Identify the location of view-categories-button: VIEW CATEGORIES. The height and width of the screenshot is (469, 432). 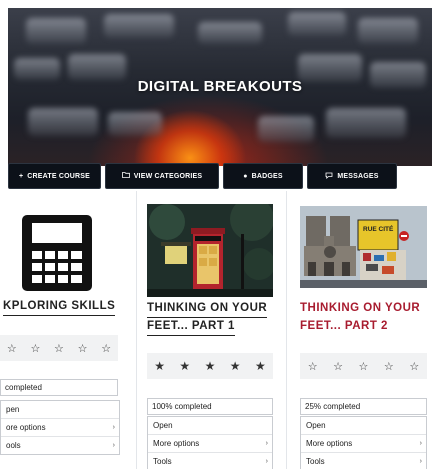
(162, 176).